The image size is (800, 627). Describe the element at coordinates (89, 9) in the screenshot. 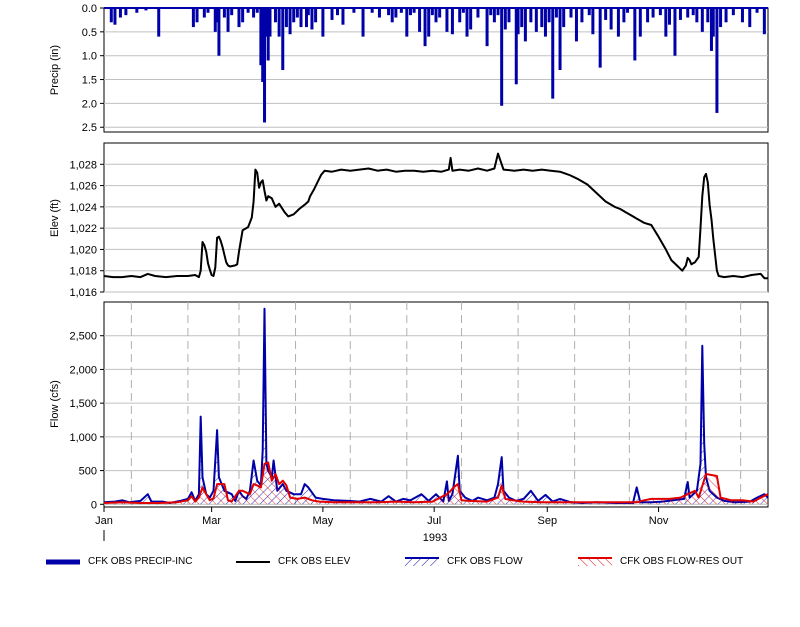

I see `y-tick-label: 0.0` at that location.